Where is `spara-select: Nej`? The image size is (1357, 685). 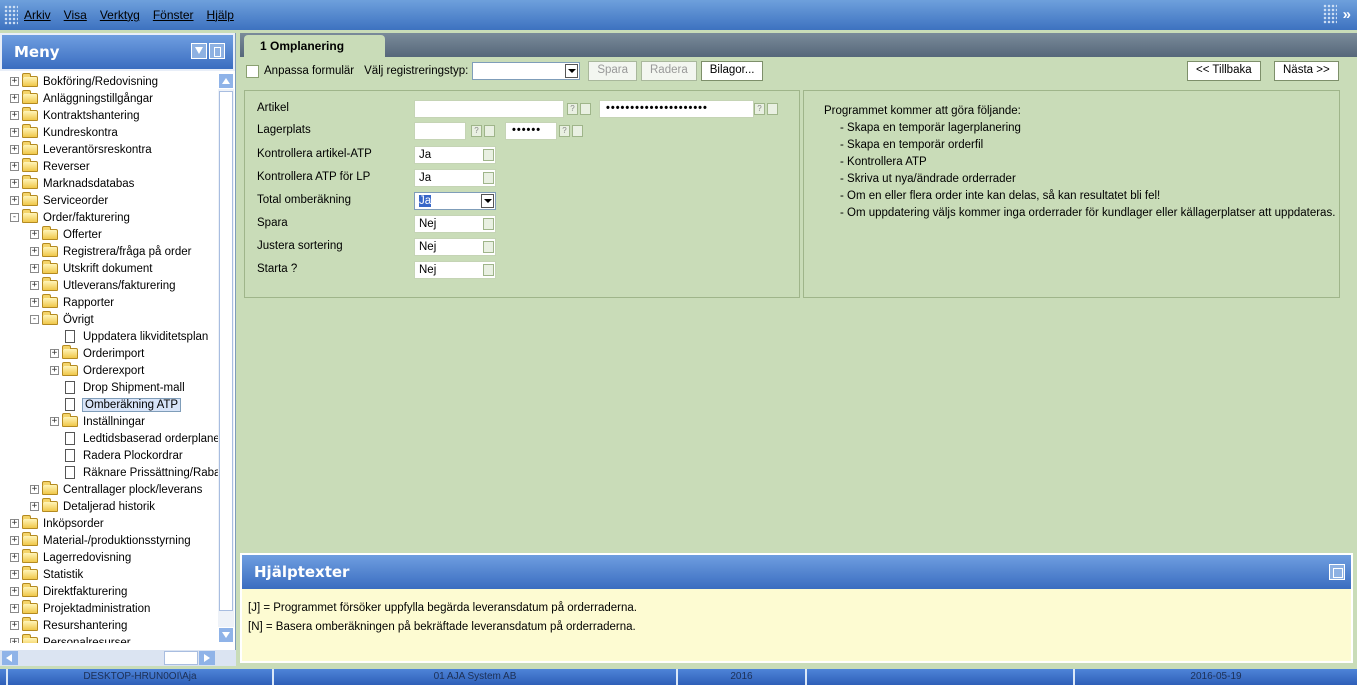 spara-select: Nej is located at coordinates (455, 224).